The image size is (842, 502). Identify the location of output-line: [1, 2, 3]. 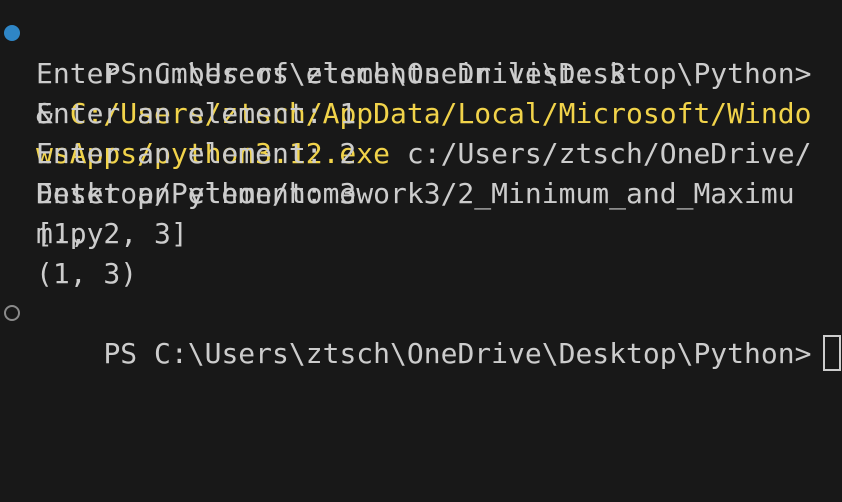
(112, 233).